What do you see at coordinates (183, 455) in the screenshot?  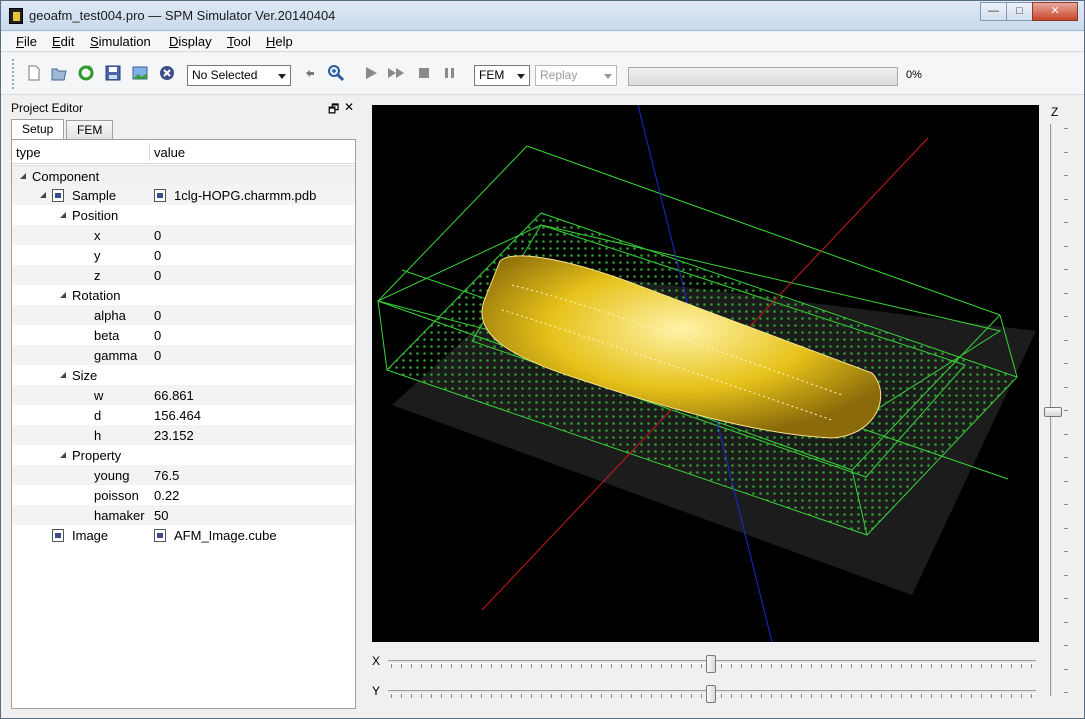 I see `tree-row: Property` at bounding box center [183, 455].